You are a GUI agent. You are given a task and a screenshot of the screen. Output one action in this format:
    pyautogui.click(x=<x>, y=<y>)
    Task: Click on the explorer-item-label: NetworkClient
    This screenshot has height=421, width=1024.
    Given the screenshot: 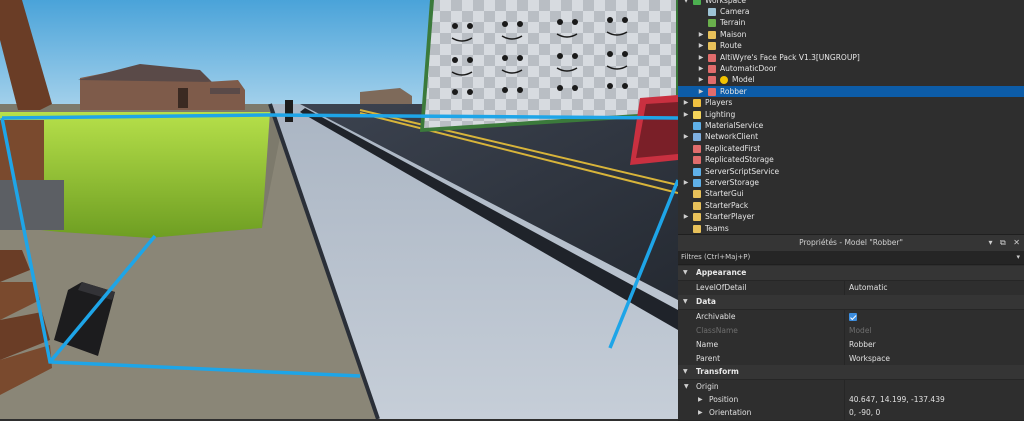 What is the action you would take?
    pyautogui.click(x=732, y=137)
    